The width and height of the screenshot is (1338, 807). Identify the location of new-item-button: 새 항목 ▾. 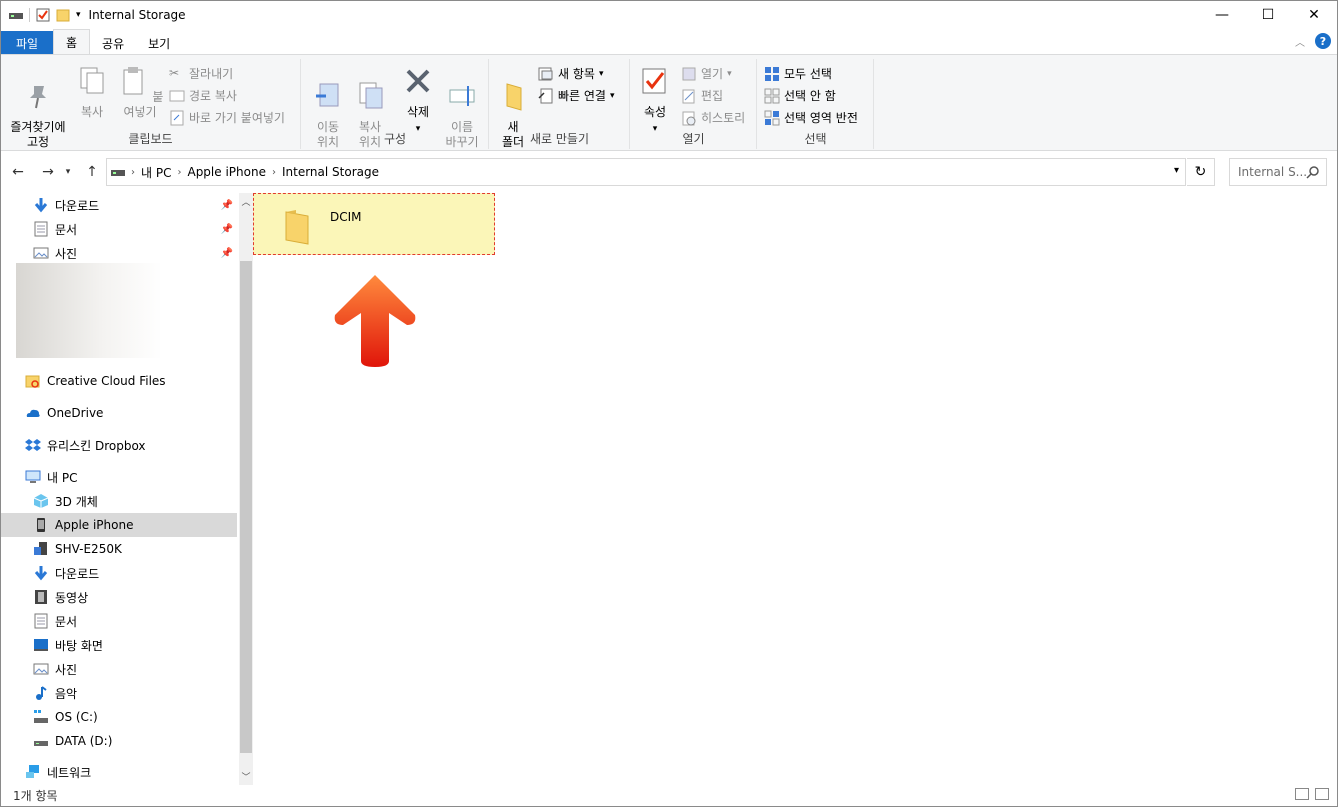
(570, 73).